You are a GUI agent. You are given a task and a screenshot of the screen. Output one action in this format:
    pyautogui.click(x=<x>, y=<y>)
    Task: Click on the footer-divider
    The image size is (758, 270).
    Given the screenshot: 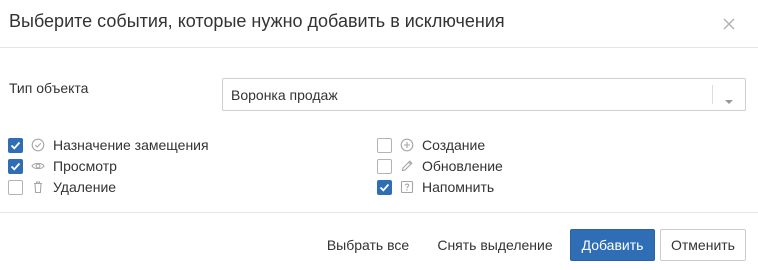 What is the action you would take?
    pyautogui.click(x=379, y=212)
    